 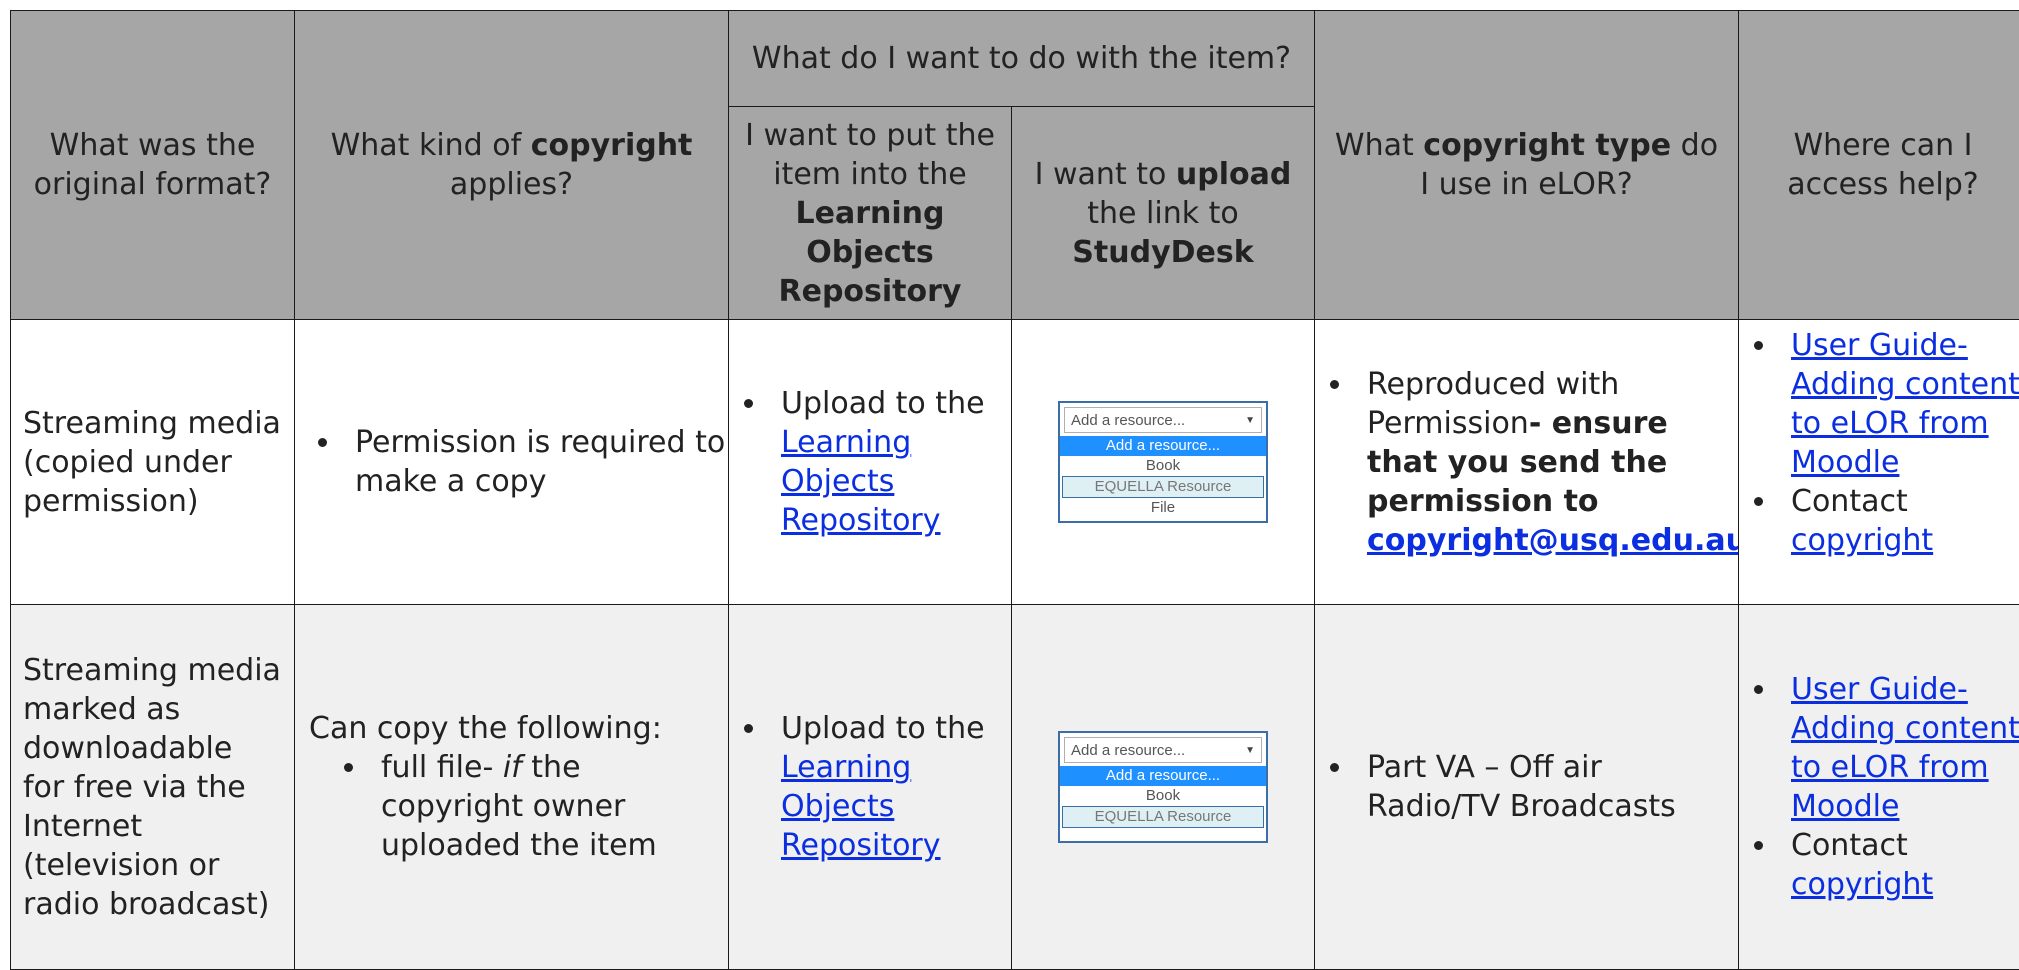 I want to click on header-upload-link-text: I want to upload the link to StudyDesk, so click(x=1163, y=213).